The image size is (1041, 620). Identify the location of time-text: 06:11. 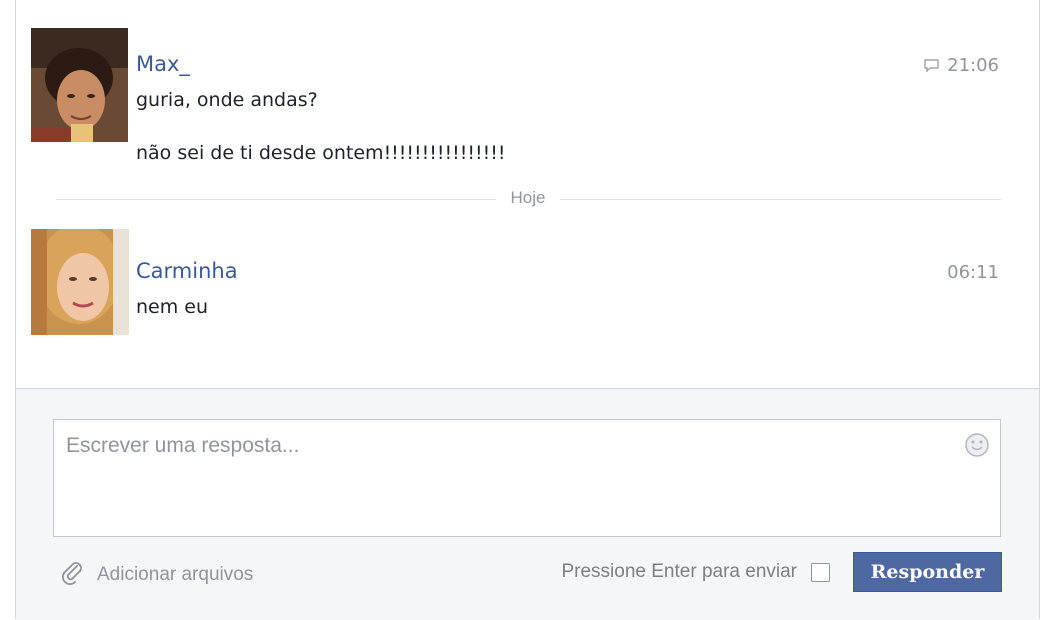
(973, 272).